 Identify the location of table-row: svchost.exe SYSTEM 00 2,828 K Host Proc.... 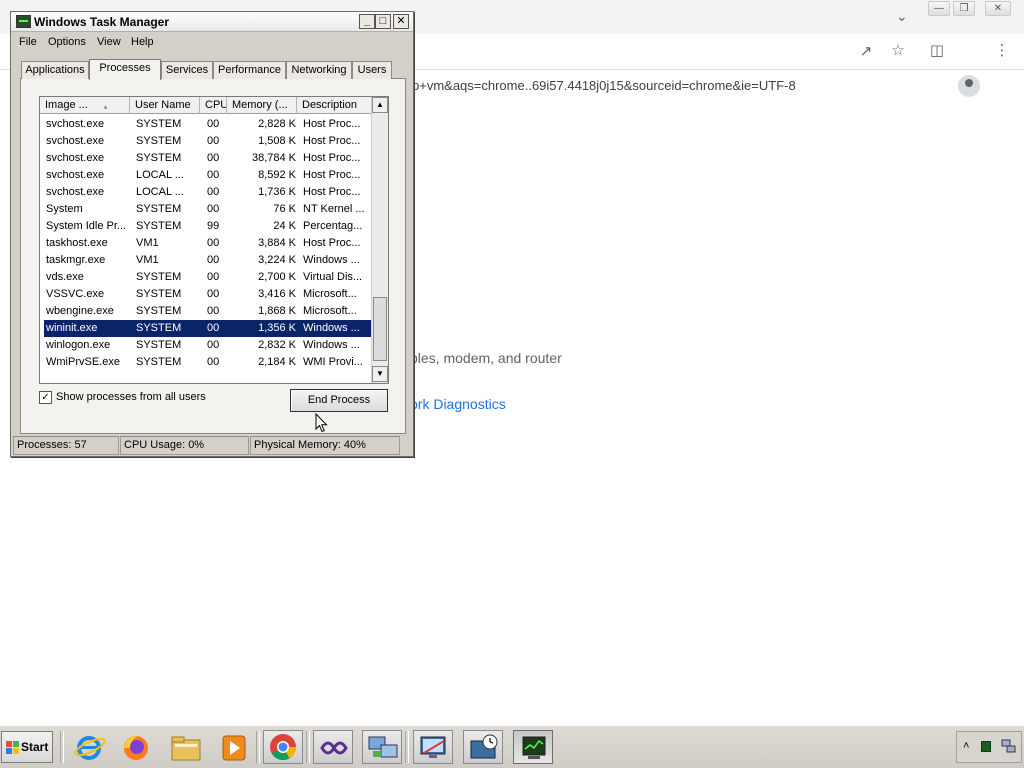
(207, 124).